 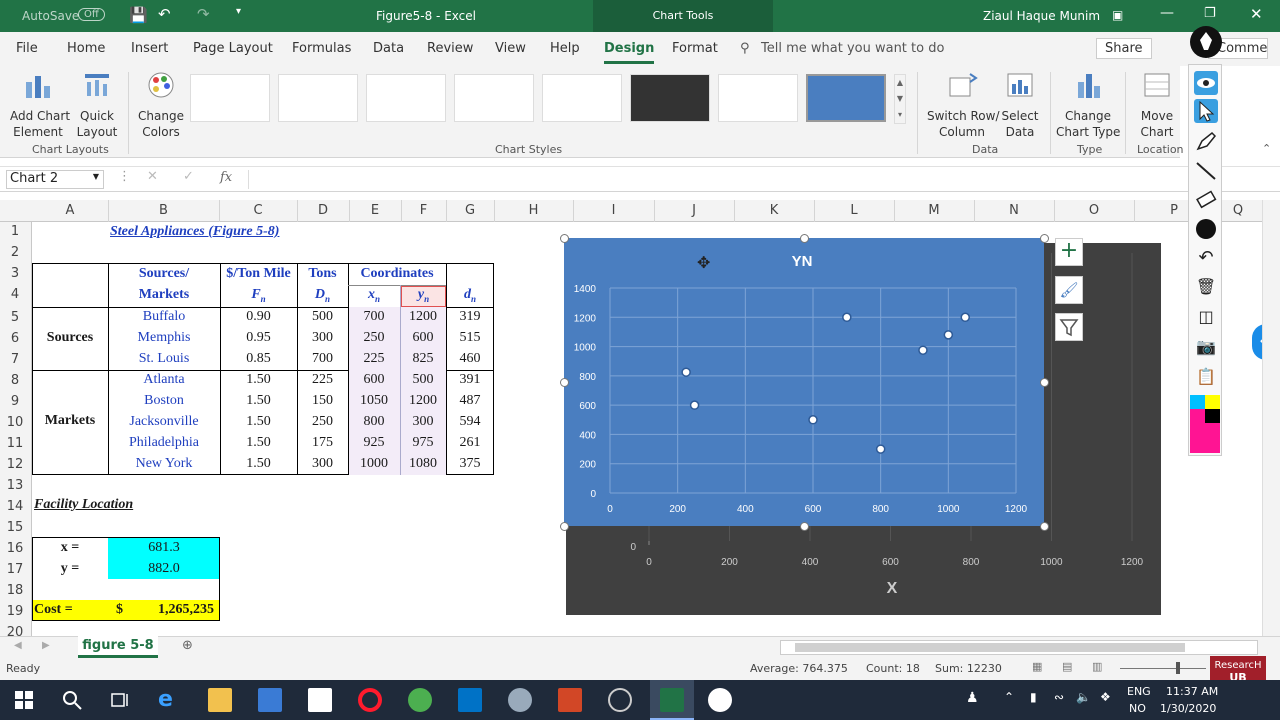 What do you see at coordinates (226, 177) in the screenshot?
I see `fx-button: fx` at bounding box center [226, 177].